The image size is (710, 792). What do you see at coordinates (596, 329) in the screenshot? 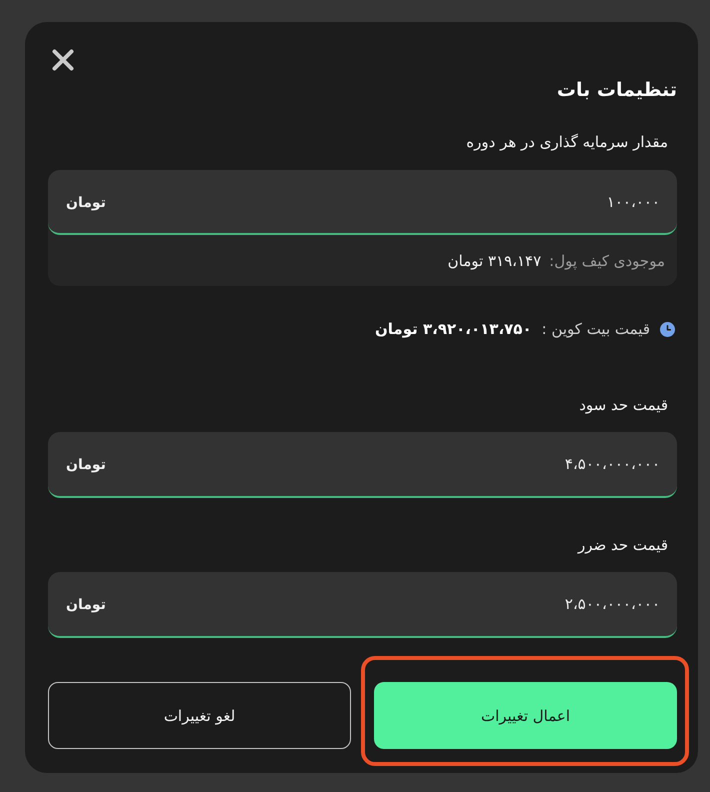
I see `bitcoin-price-label: قیمت بیت کوین :` at bounding box center [596, 329].